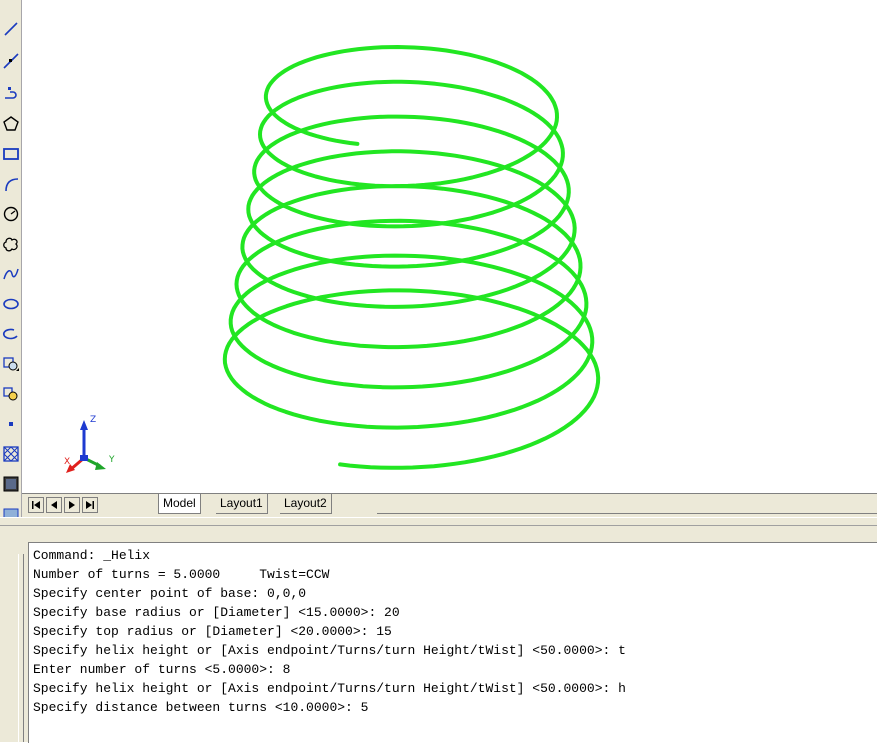  What do you see at coordinates (627, 513) in the screenshot?
I see `tab-baseline` at bounding box center [627, 513].